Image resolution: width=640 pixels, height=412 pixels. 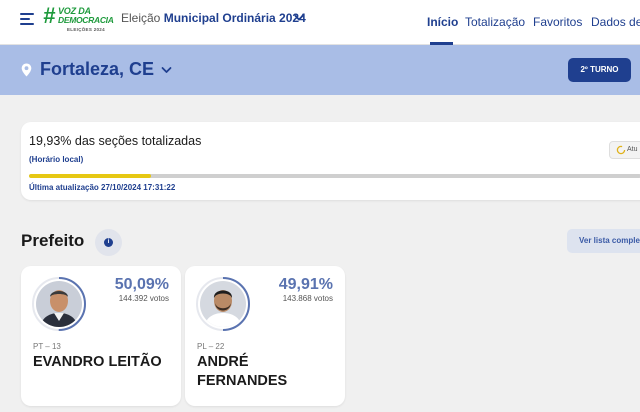 What do you see at coordinates (615, 22) in the screenshot?
I see `tab-dados: Dados de` at bounding box center [615, 22].